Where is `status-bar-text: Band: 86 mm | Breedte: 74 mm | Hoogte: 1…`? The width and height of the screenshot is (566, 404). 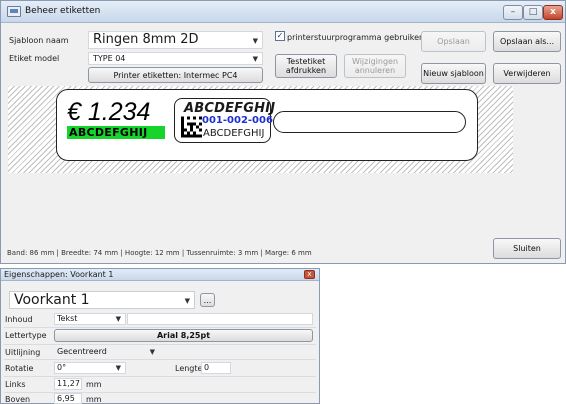 status-bar-text: Band: 86 mm | Breedte: 74 mm | Hoogte: 1… is located at coordinates (159, 253).